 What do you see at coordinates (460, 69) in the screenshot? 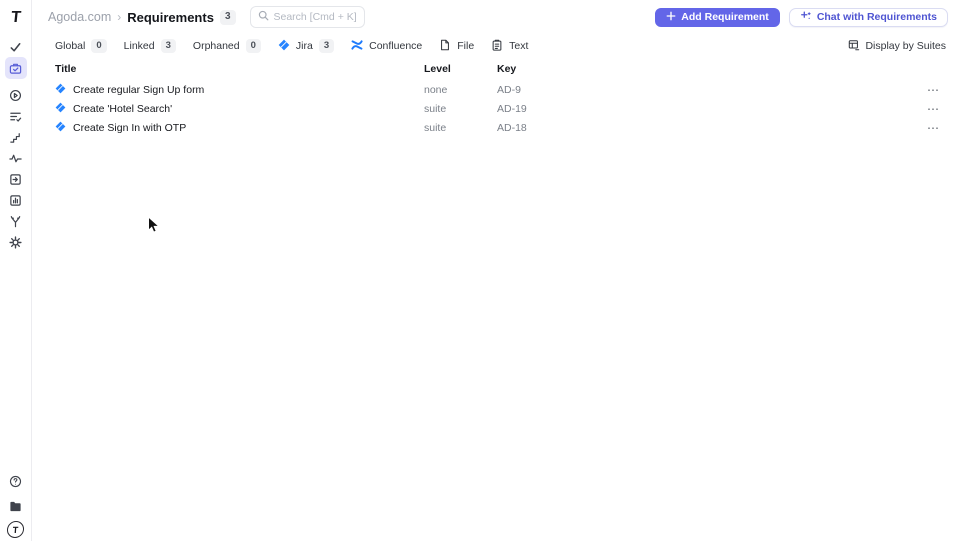
I see `column-header-level: Level` at bounding box center [460, 69].